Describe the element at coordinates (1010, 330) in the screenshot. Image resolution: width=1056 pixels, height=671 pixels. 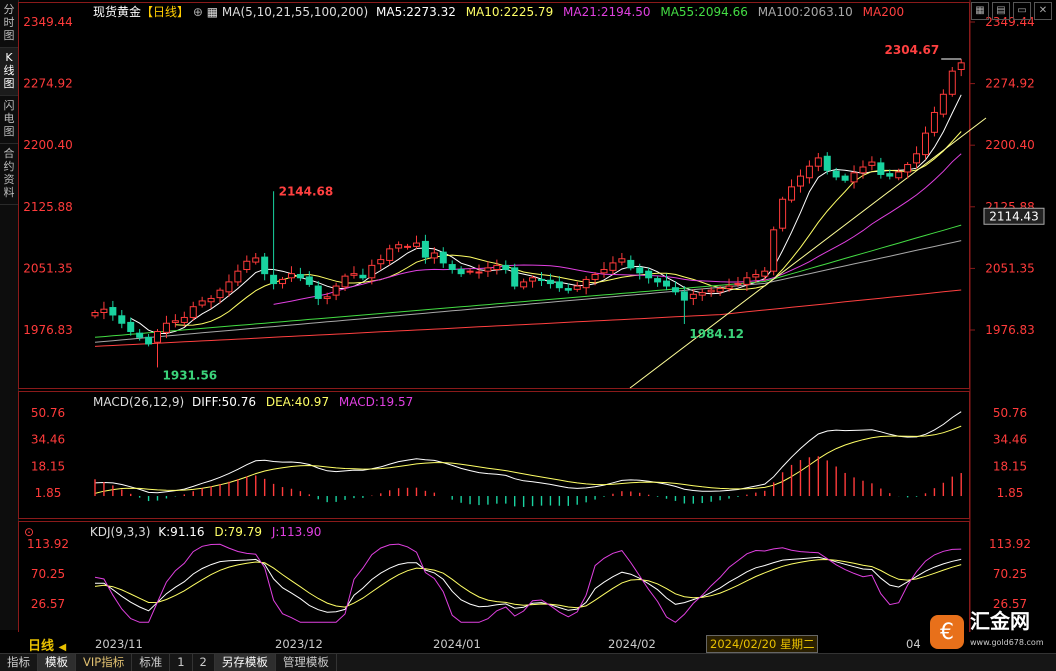
I see `price-tick-right: 1976.83` at that location.